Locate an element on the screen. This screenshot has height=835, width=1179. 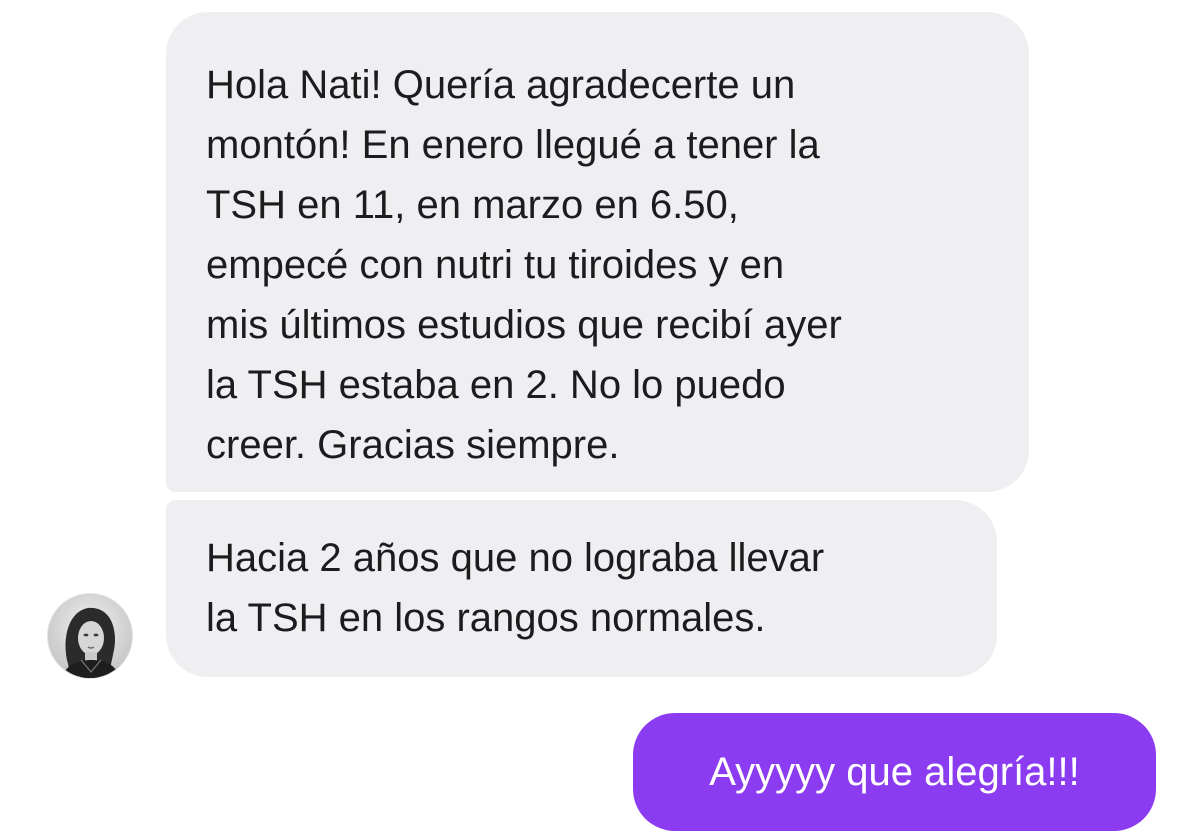
message-text: Ayyyyy que alegría!!! is located at coordinates (894, 772).